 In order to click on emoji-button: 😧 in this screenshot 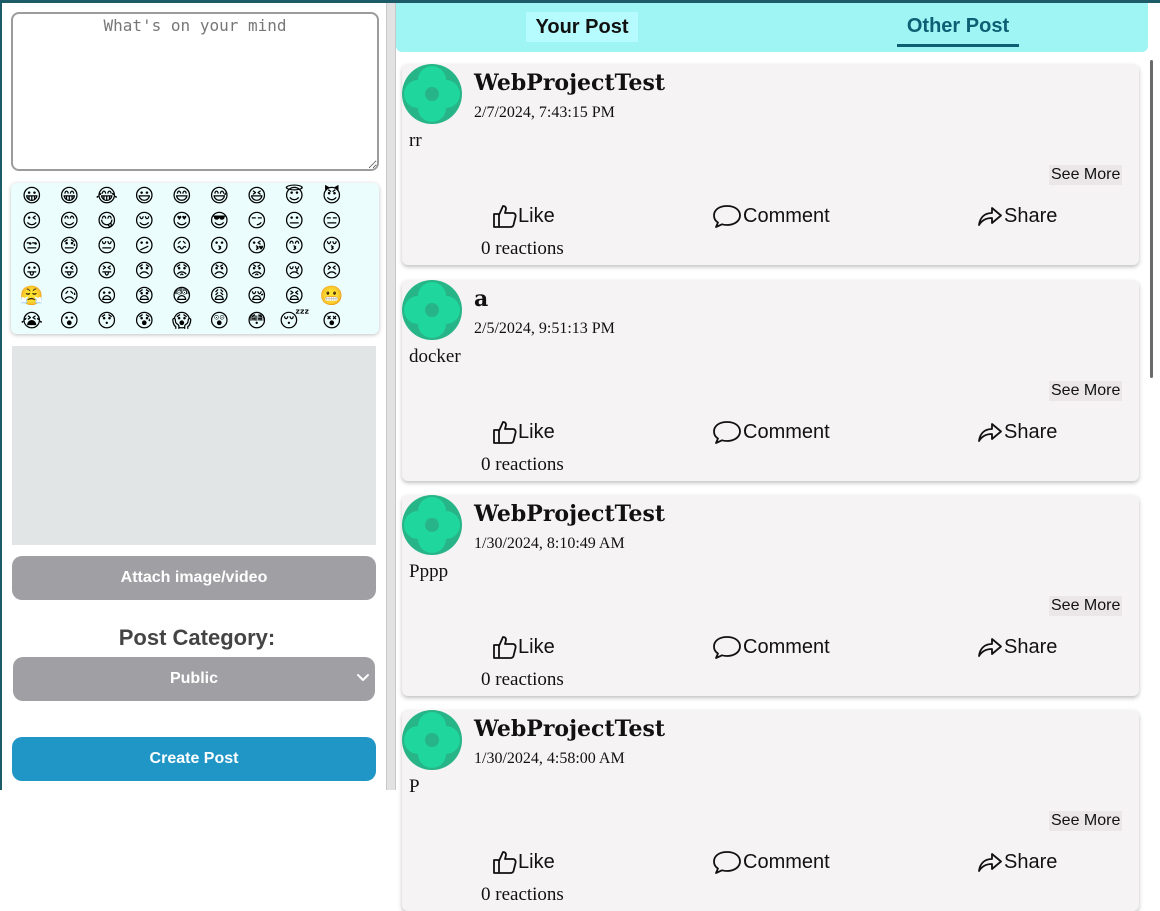, I will do `click(145, 296)`.